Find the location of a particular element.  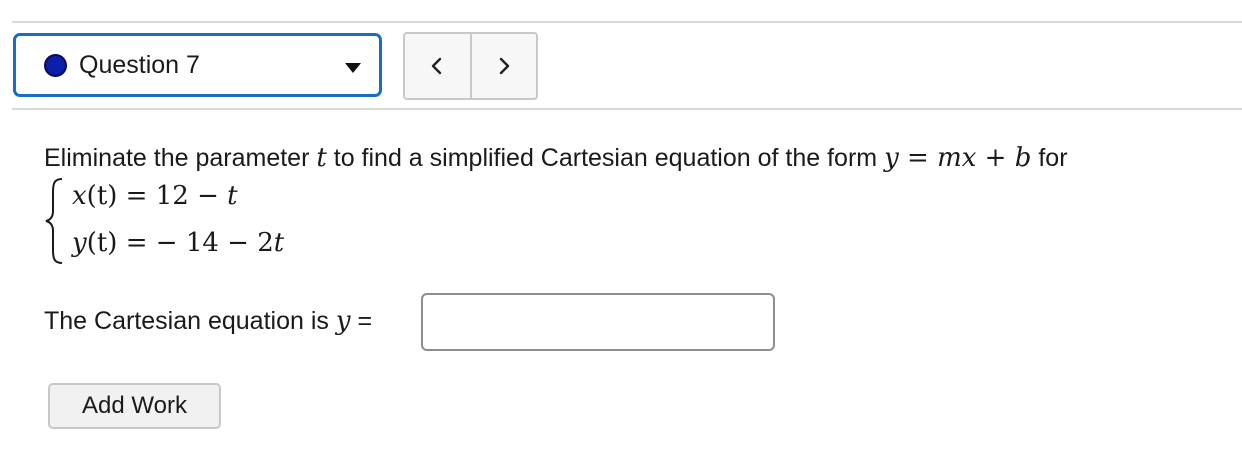

equation-y: y(t) = − 14 − 2t is located at coordinates (178, 243).